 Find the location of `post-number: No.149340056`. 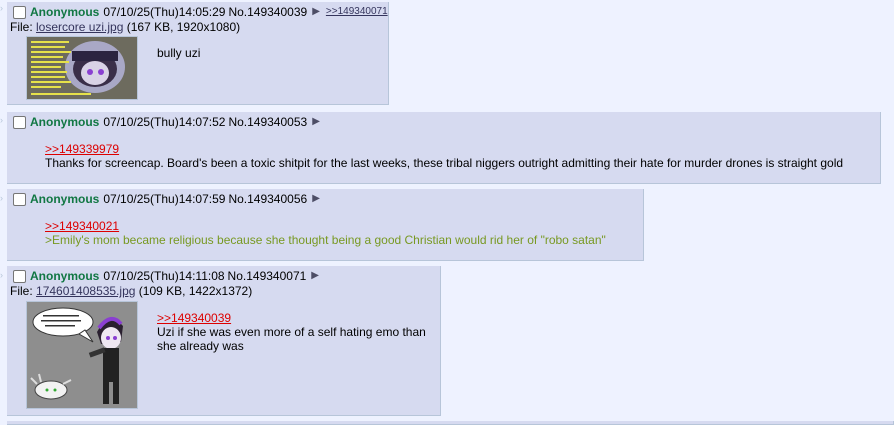

post-number: No.149340056 is located at coordinates (267, 199).